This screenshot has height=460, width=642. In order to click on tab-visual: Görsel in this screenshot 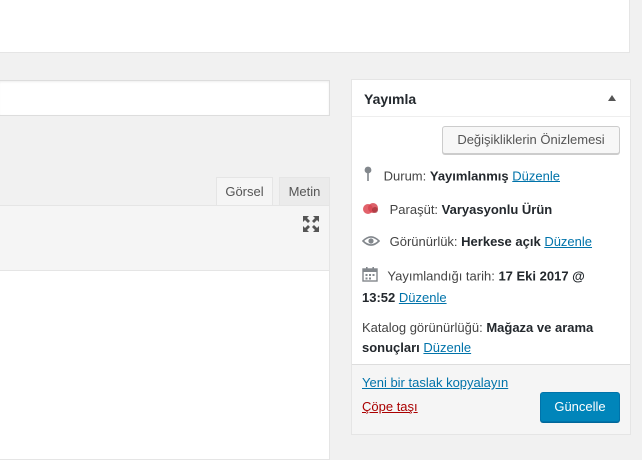, I will do `click(244, 191)`.